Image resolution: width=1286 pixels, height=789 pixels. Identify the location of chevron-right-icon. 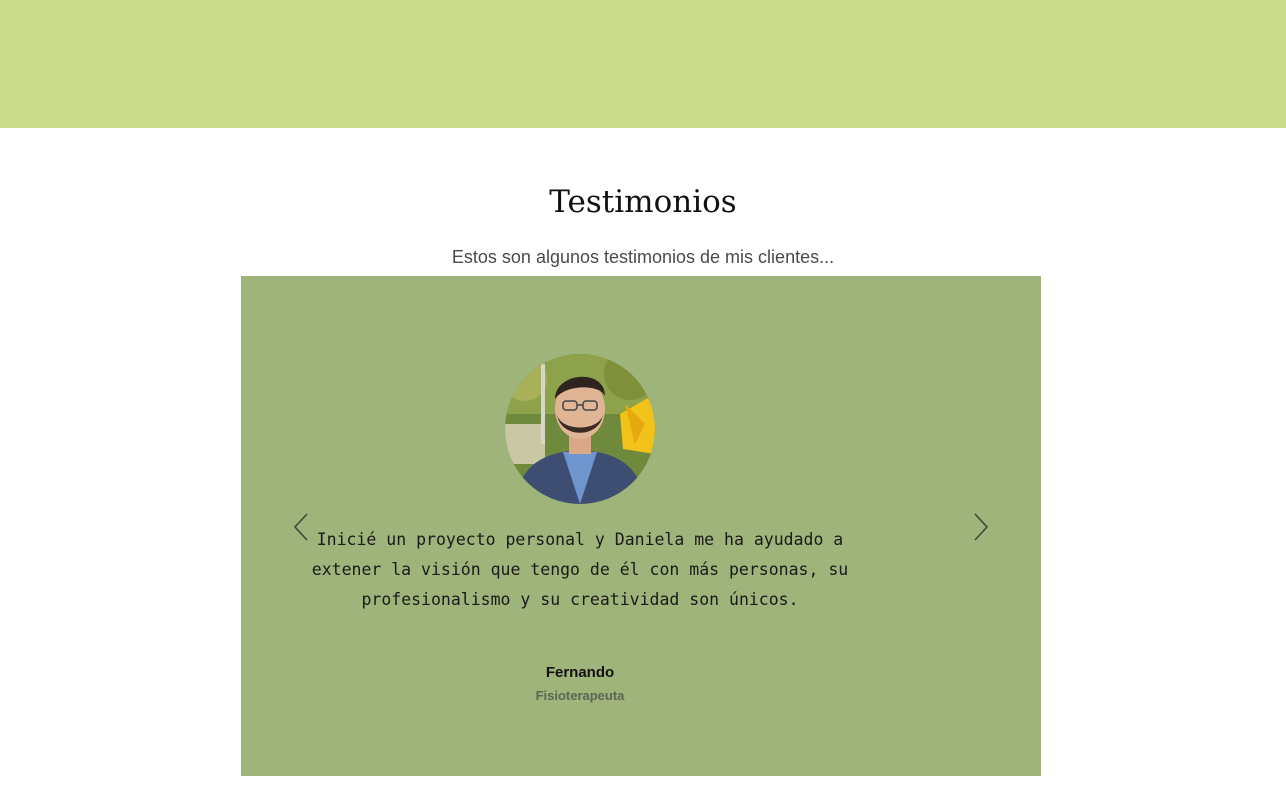
(981, 527).